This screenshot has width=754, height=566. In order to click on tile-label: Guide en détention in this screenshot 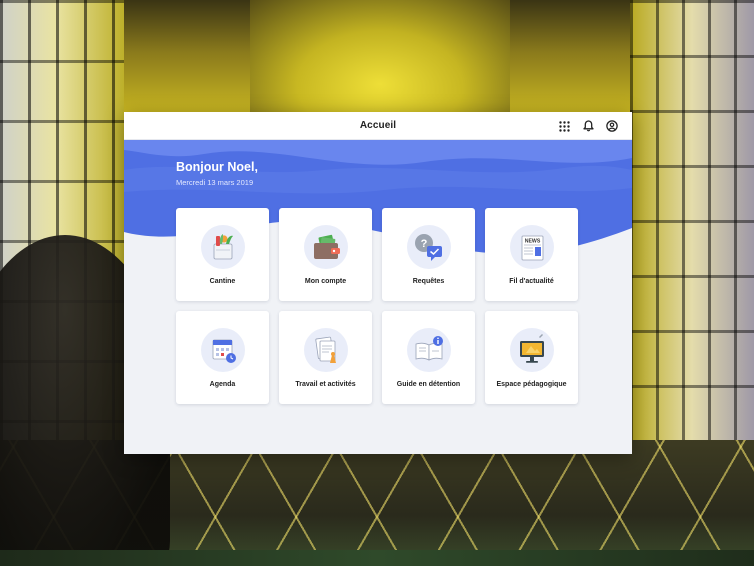, I will do `click(428, 384)`.